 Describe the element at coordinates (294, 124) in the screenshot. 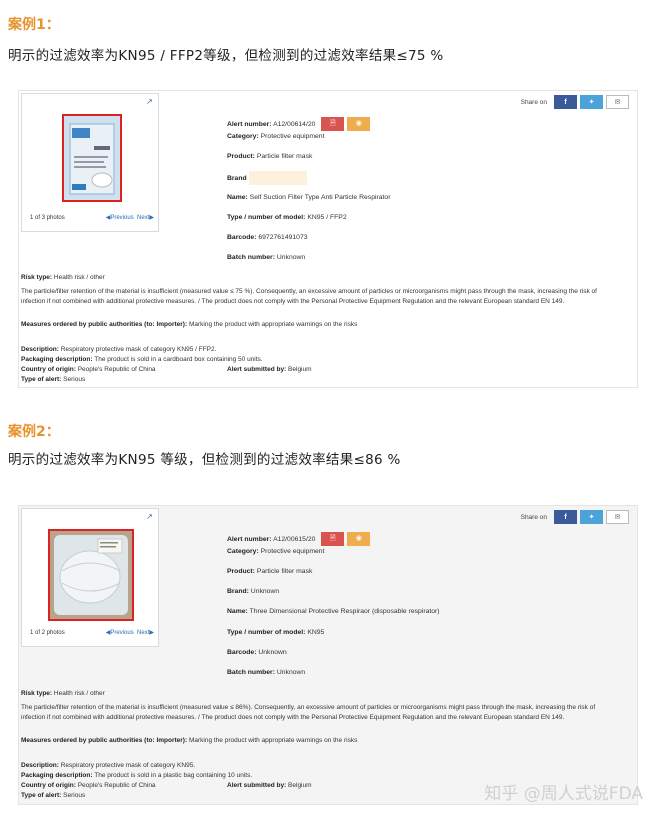

I see `alert-number-value: A12/00614/20` at that location.